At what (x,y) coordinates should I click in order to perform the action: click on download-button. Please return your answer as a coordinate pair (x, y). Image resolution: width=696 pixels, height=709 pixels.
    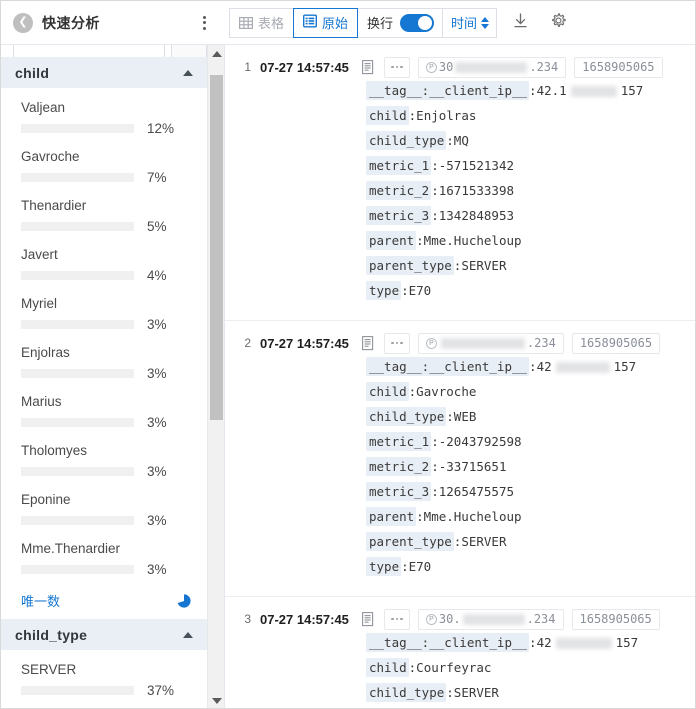
    Looking at the image, I should click on (520, 23).